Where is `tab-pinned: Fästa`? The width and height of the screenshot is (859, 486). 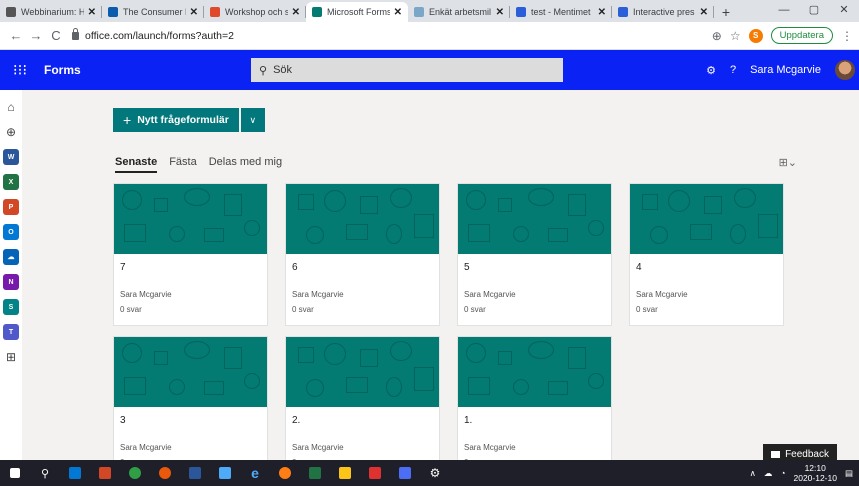 tab-pinned: Fästa is located at coordinates (183, 164).